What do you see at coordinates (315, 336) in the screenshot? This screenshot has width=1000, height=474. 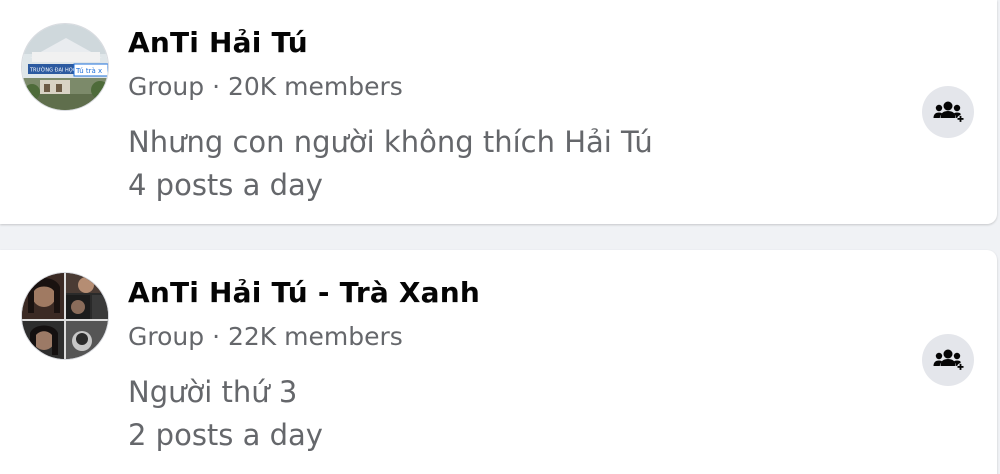 I see `member-count: 22K members` at bounding box center [315, 336].